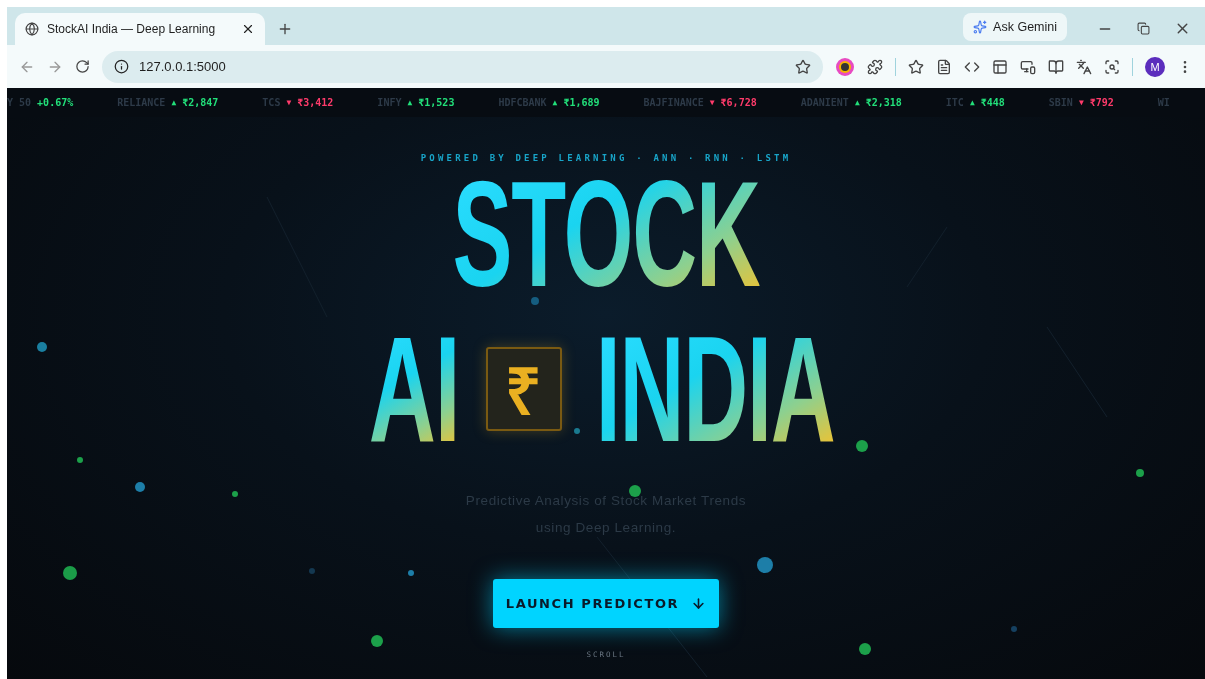  What do you see at coordinates (992, 102) in the screenshot?
I see `ticker-price: ₹448` at bounding box center [992, 102].